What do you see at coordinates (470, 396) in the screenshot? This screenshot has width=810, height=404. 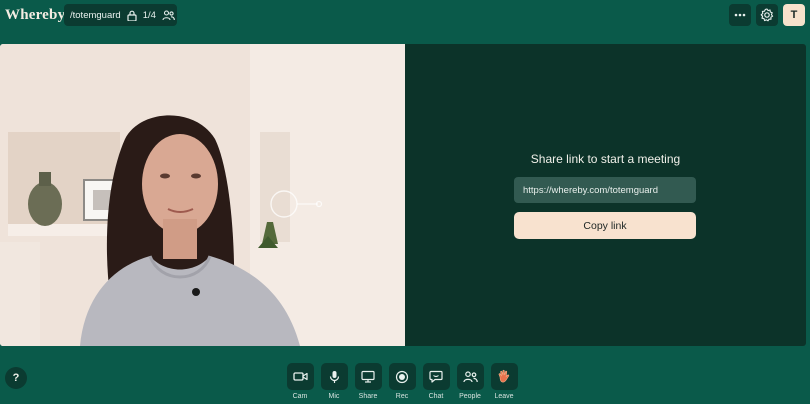 I see `people-label: People` at bounding box center [470, 396].